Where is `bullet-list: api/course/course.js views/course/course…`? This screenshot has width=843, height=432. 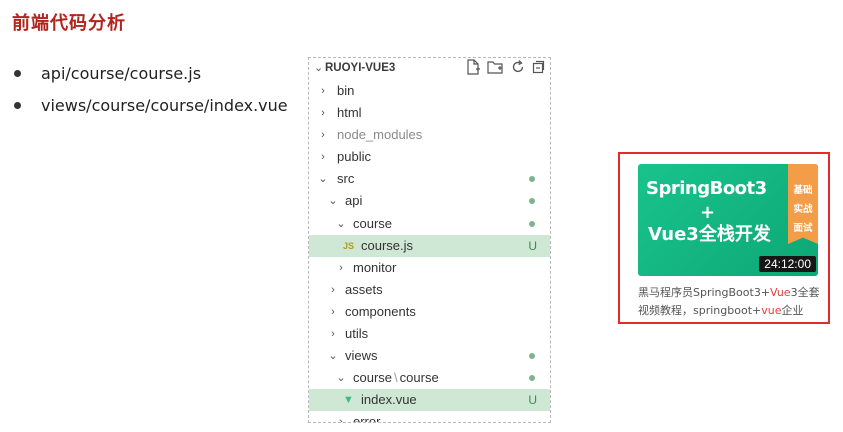
bullet-list: api/course/course.js views/course/course… is located at coordinates (151, 89).